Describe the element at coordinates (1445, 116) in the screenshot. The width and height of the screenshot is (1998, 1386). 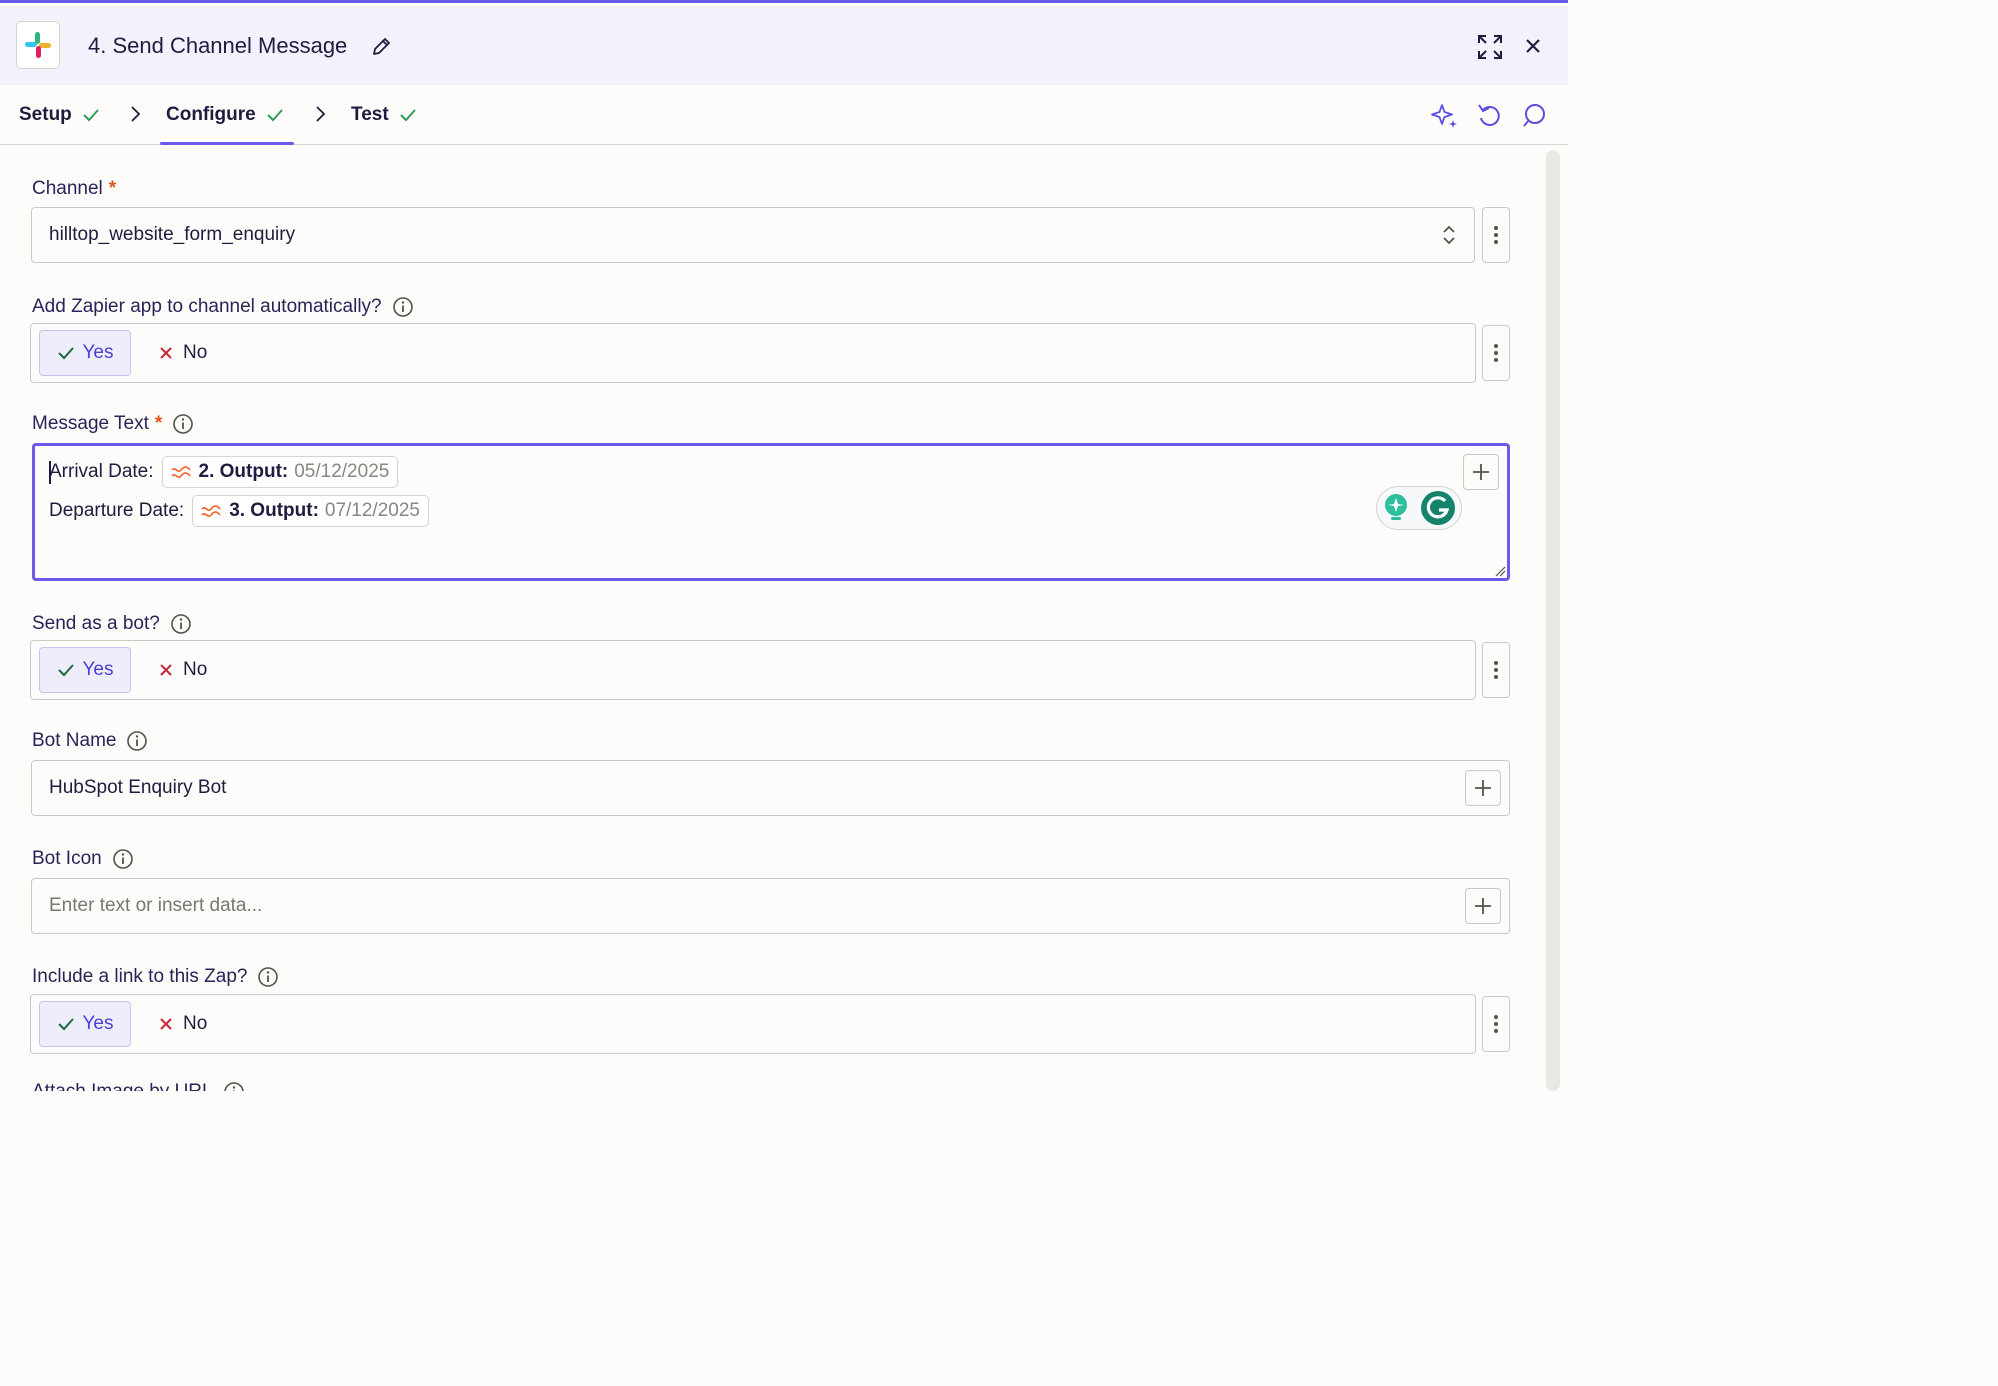
I see `sparkle-icon` at that location.